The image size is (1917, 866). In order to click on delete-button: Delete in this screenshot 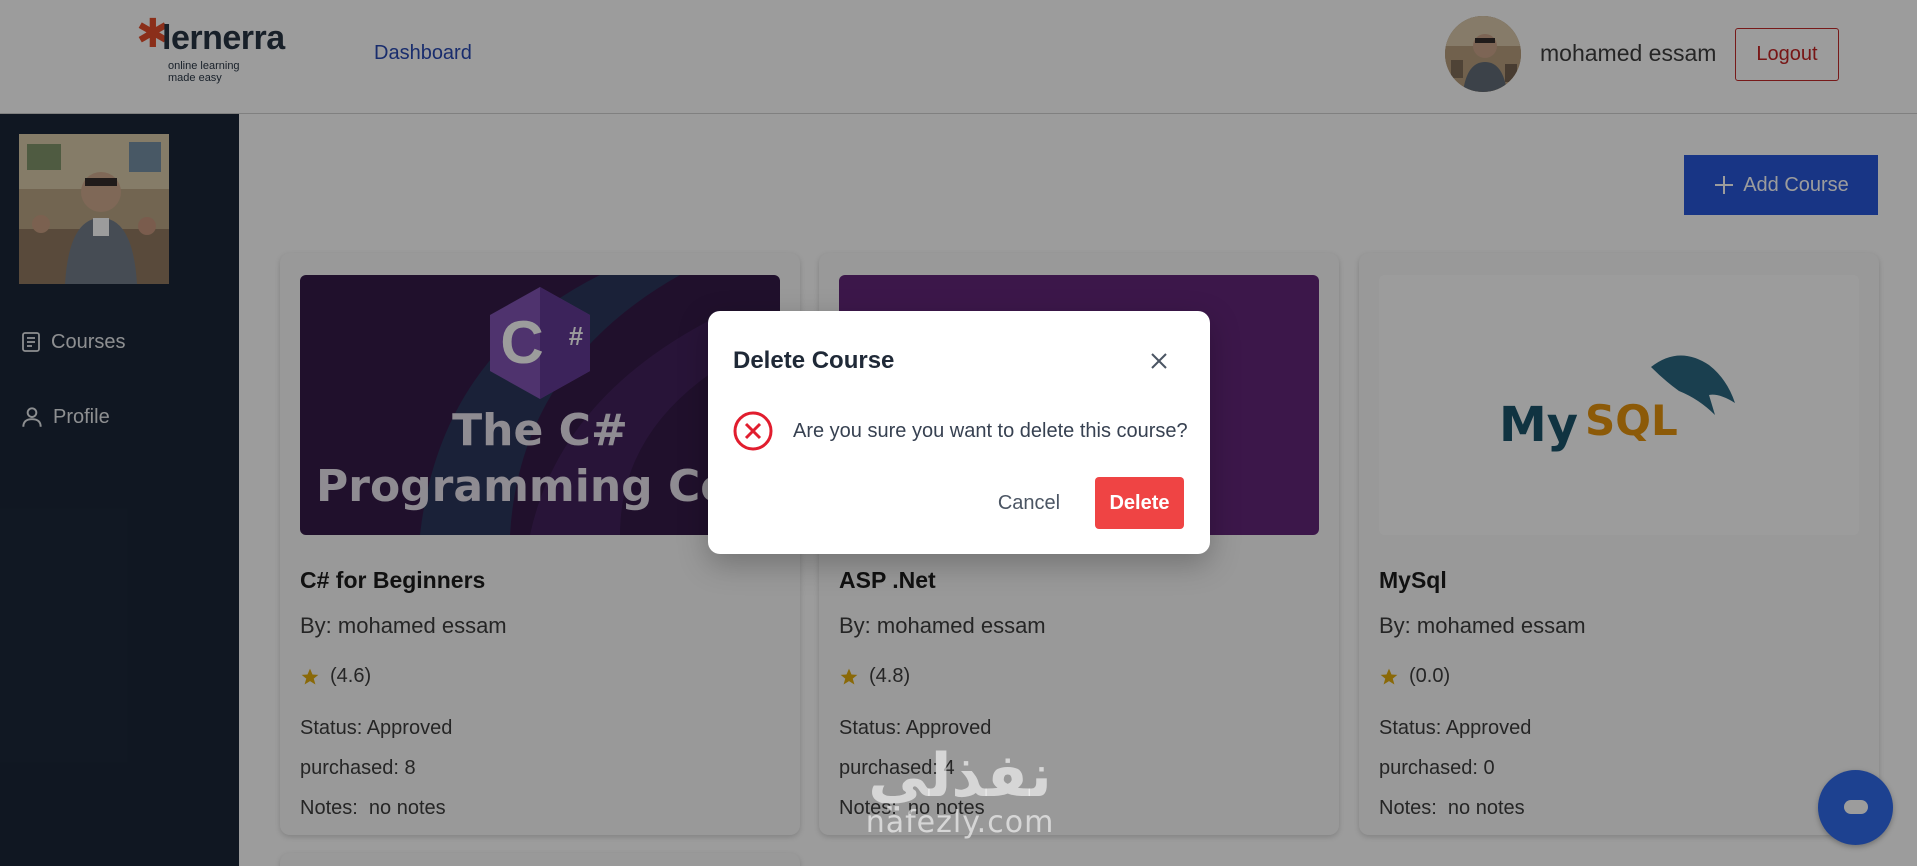, I will do `click(1139, 503)`.